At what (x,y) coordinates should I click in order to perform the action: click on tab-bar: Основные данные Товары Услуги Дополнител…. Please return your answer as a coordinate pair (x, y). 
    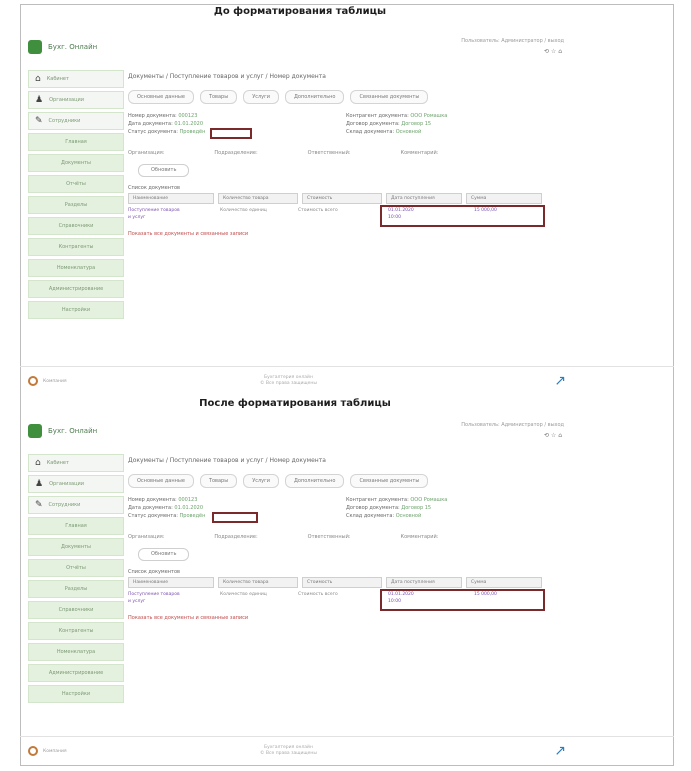
    Looking at the image, I should click on (348, 481).